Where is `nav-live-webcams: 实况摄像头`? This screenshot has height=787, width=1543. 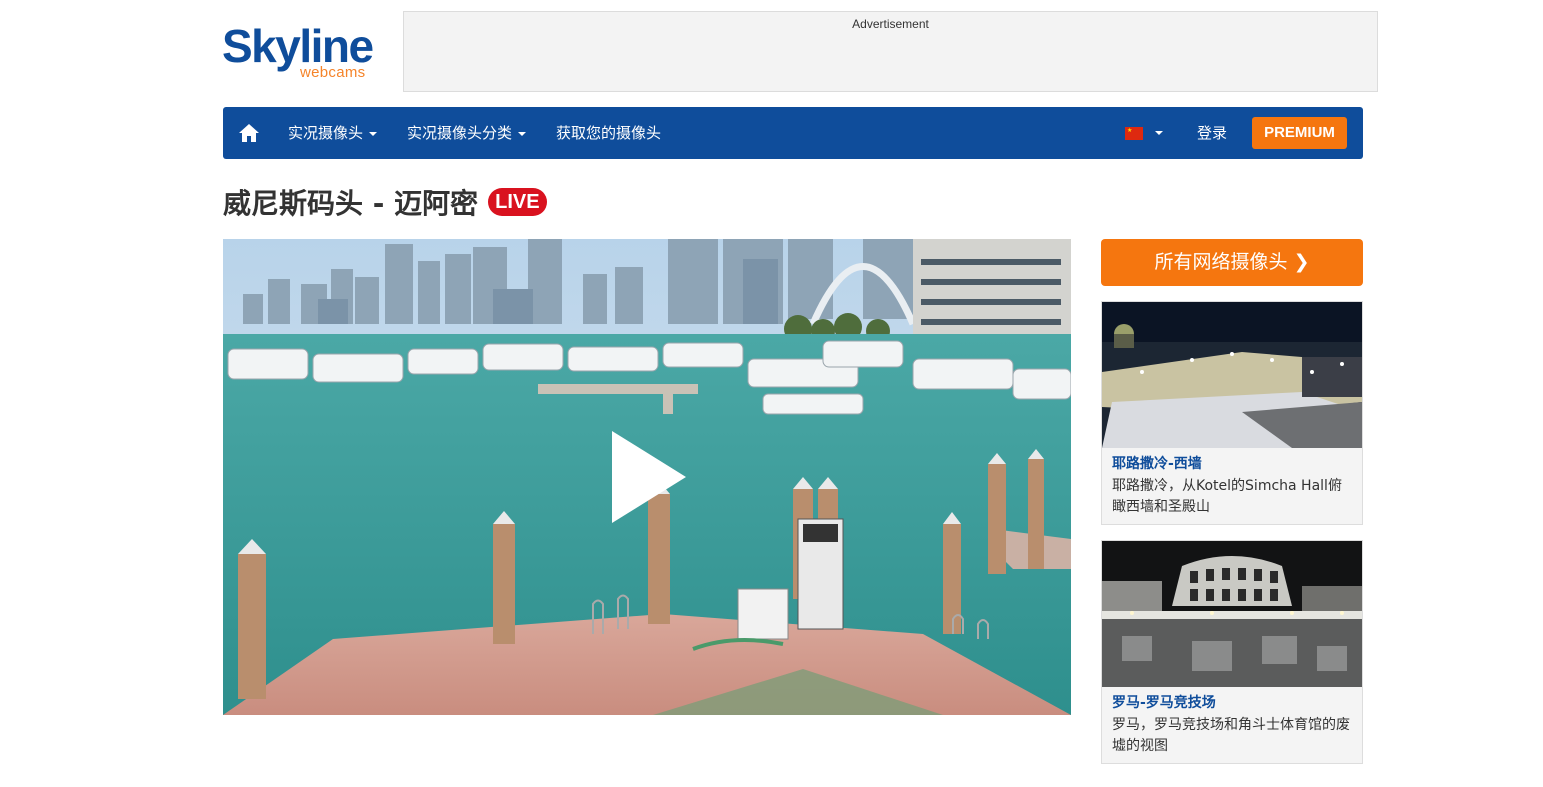
nav-live-webcams: 实况摄像头 is located at coordinates (333, 133).